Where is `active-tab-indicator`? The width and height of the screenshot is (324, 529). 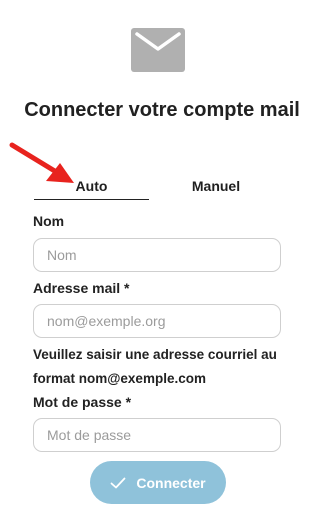 active-tab-indicator is located at coordinates (91, 199).